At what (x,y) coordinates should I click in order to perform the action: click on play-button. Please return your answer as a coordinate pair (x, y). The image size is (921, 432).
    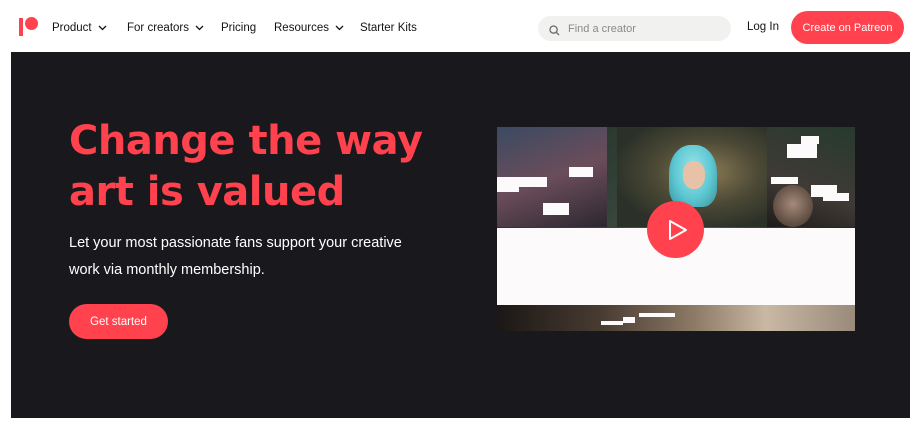
    Looking at the image, I should click on (675, 229).